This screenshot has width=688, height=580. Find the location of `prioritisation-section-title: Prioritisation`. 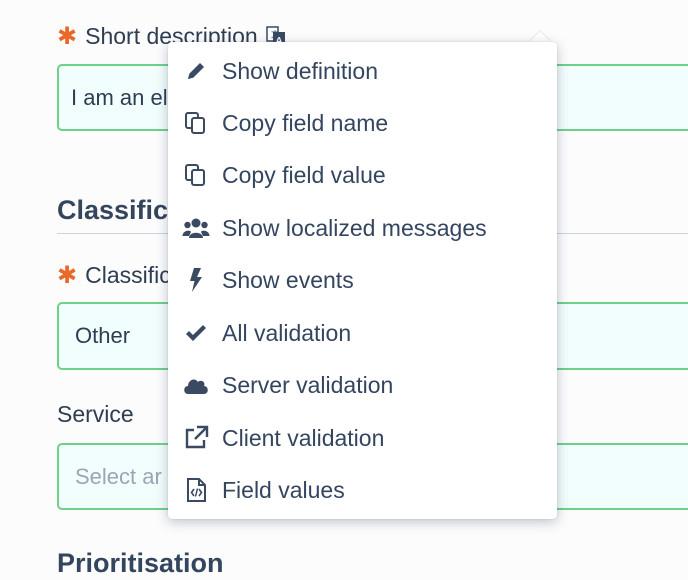

prioritisation-section-title: Prioritisation is located at coordinates (140, 563).